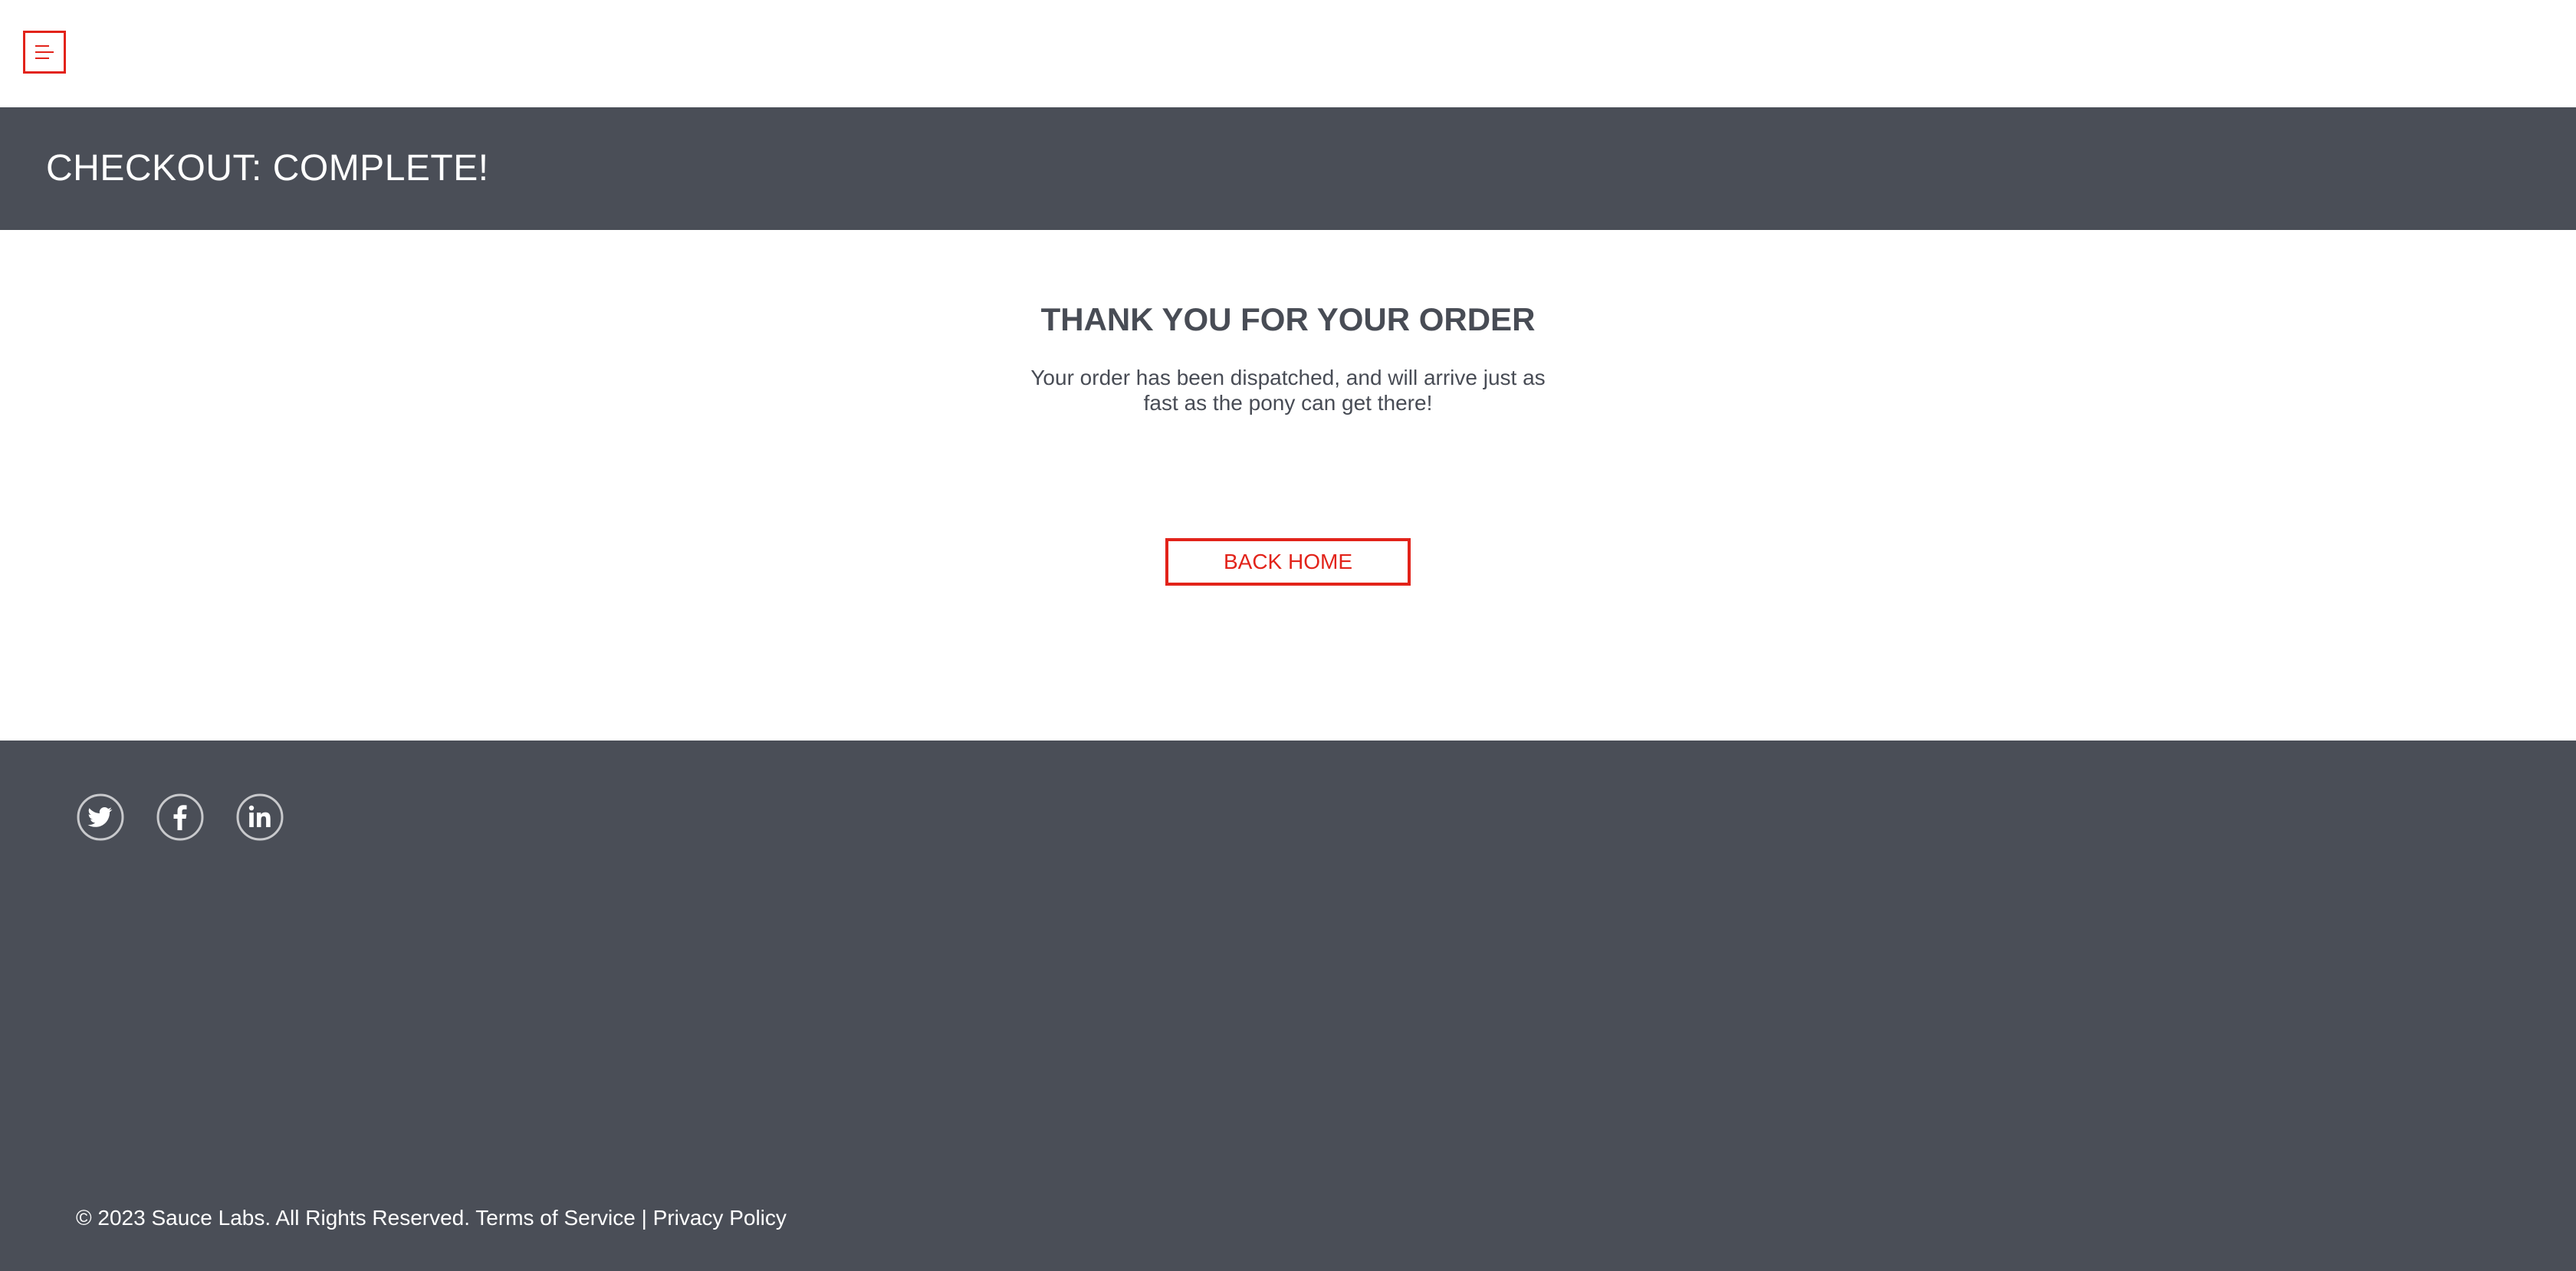 The image size is (2576, 1271). What do you see at coordinates (267, 169) in the screenshot?
I see `page-title: CHECKOUT: COMPLETE!` at bounding box center [267, 169].